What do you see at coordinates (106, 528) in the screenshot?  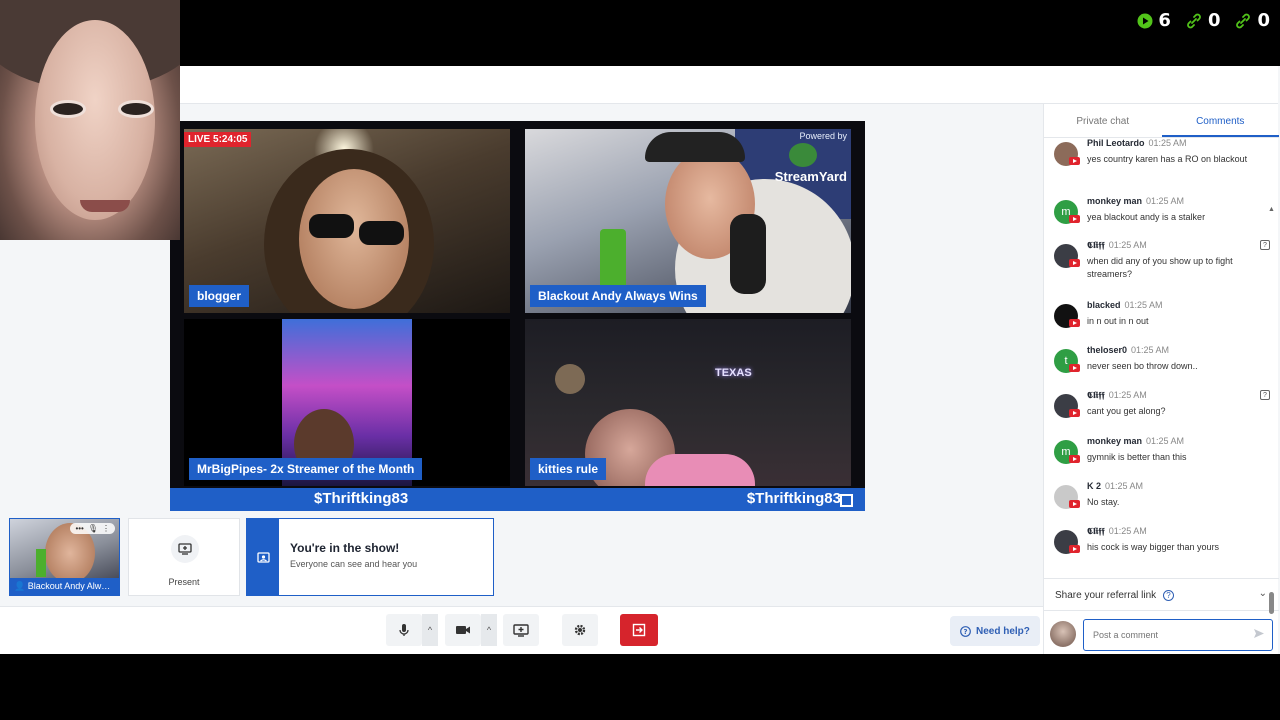 I see `kebab-menu-icon: ⋮` at bounding box center [106, 528].